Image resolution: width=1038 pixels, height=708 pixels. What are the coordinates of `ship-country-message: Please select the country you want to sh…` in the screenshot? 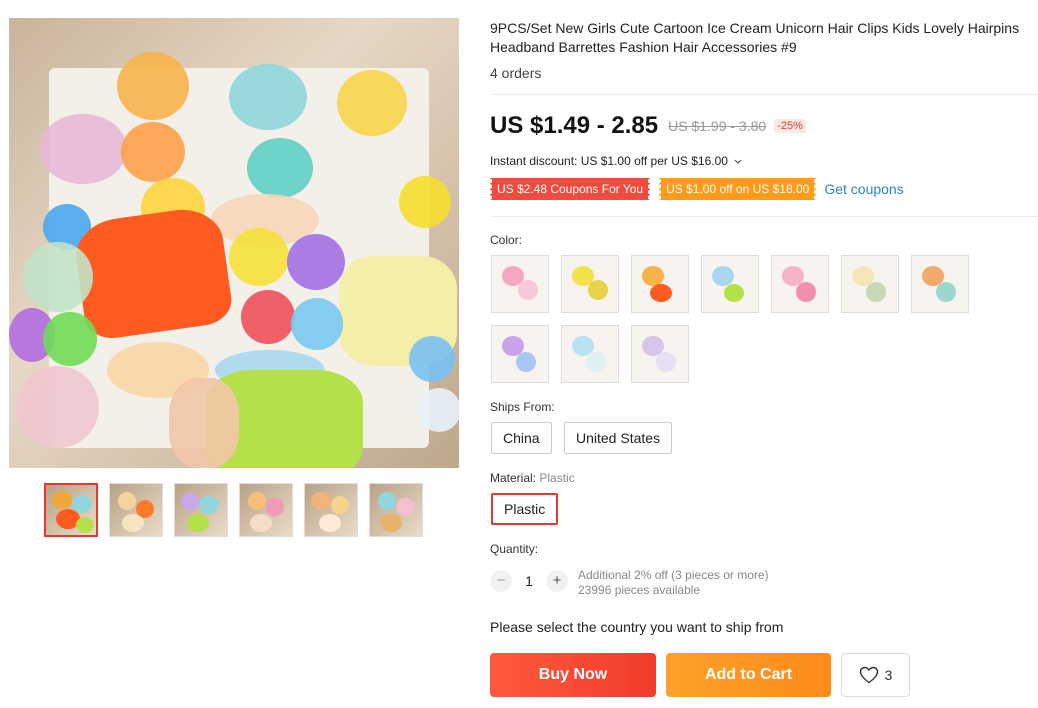 It's located at (637, 627).